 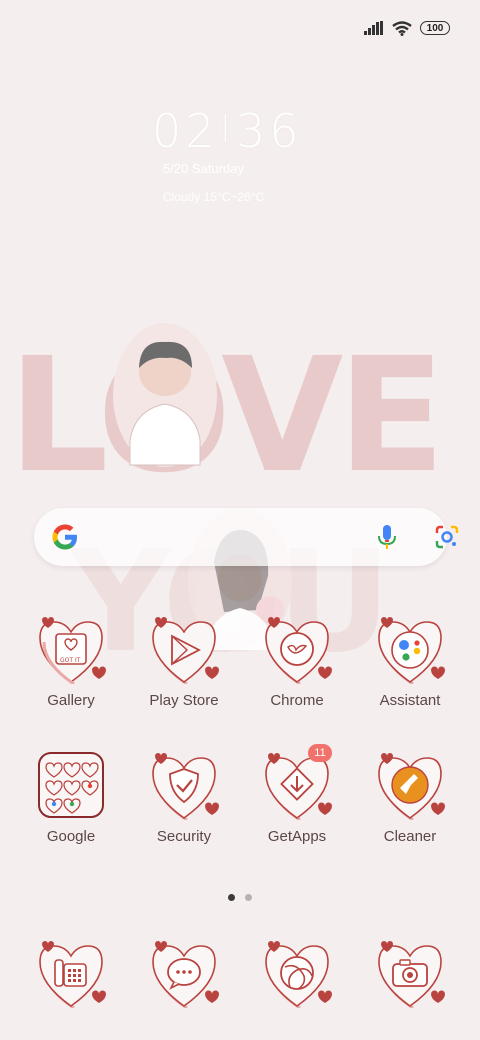 What do you see at coordinates (411, 651) in the screenshot?
I see `assistant-icon` at bounding box center [411, 651].